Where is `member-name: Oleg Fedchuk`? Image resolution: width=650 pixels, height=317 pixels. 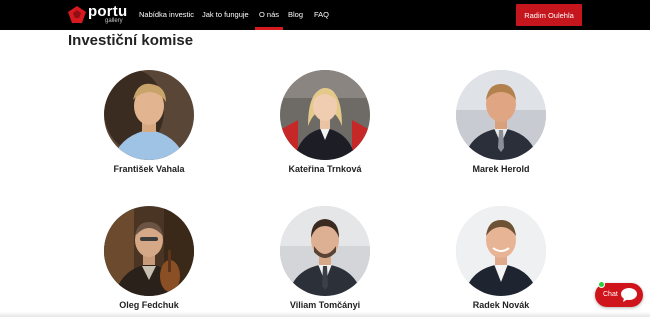 member-name: Oleg Fedchuk is located at coordinates (149, 305).